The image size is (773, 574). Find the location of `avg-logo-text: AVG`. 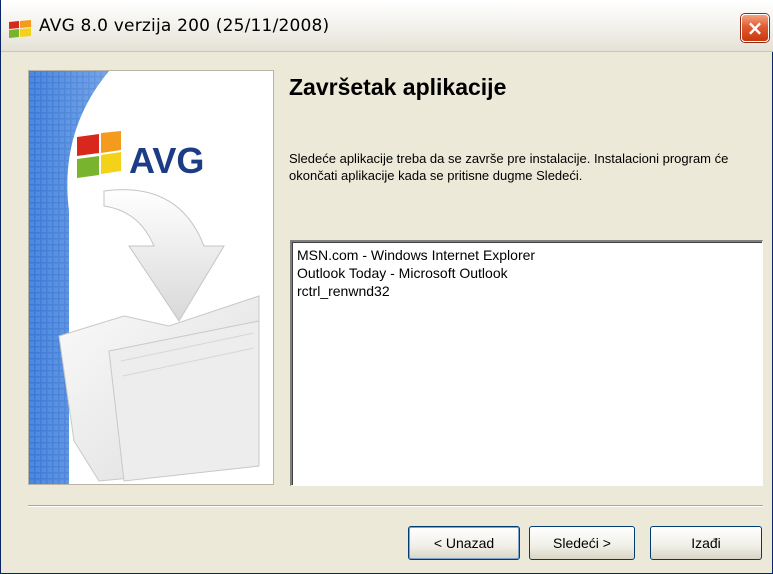

avg-logo-text: AVG is located at coordinates (166, 160).